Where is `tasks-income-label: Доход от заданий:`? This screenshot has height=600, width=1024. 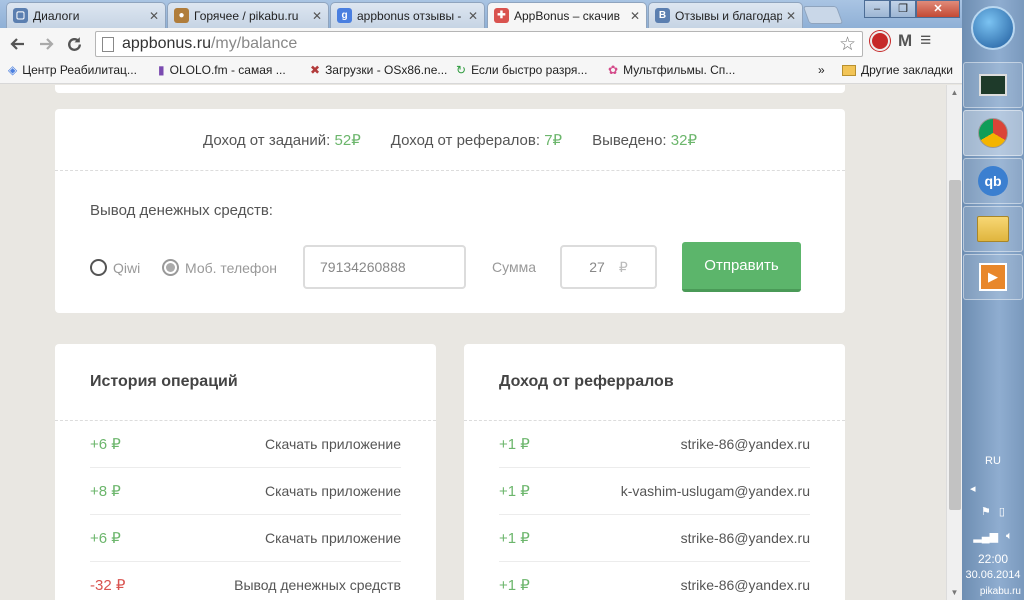
tasks-income-label: Доход от заданий: is located at coordinates (267, 140).